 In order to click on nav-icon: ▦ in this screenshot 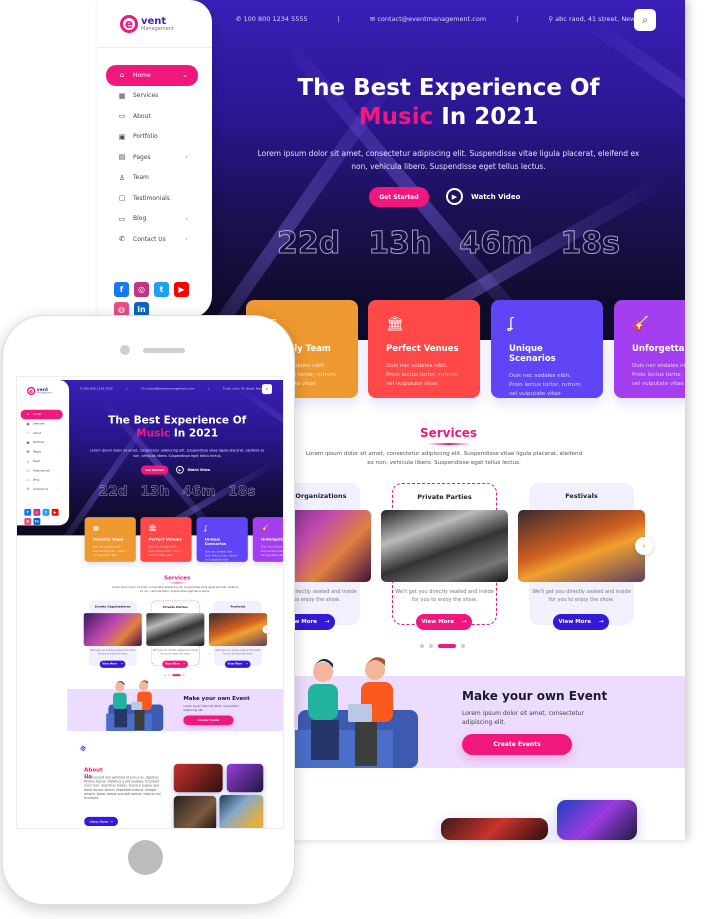, I will do `click(122, 95)`.